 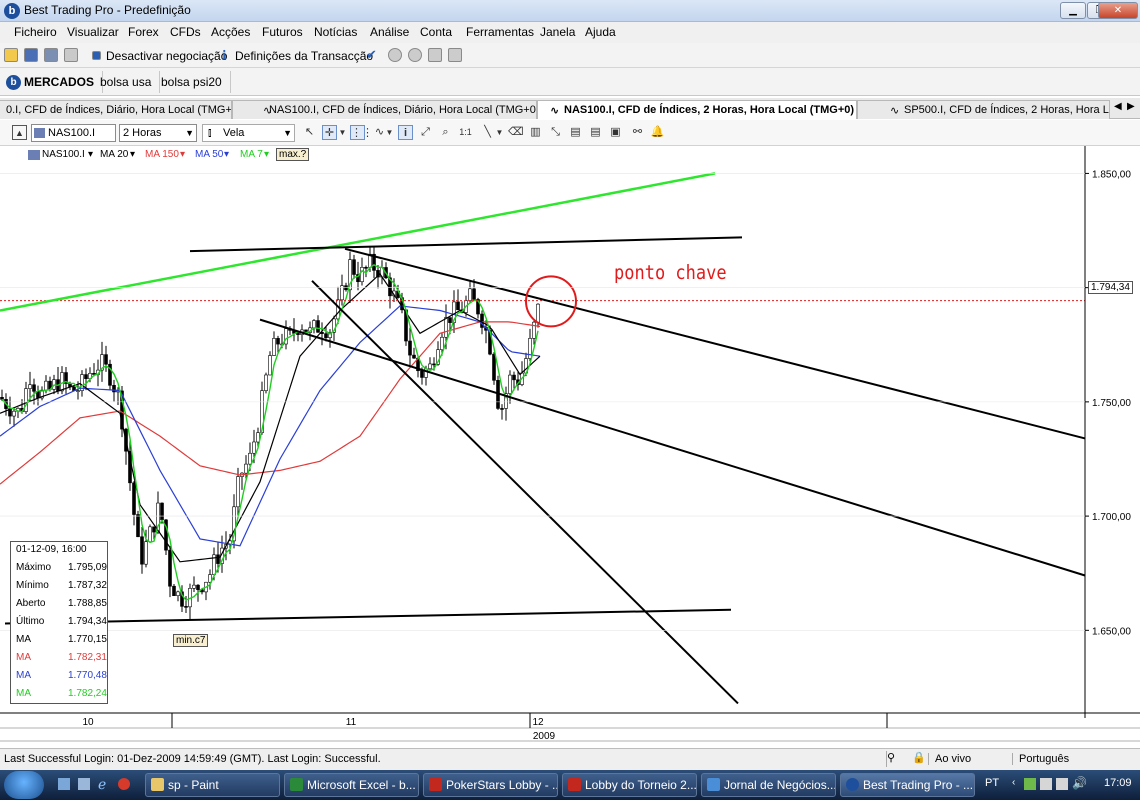 I want to click on menu-forex: Forex, so click(x=143, y=32).